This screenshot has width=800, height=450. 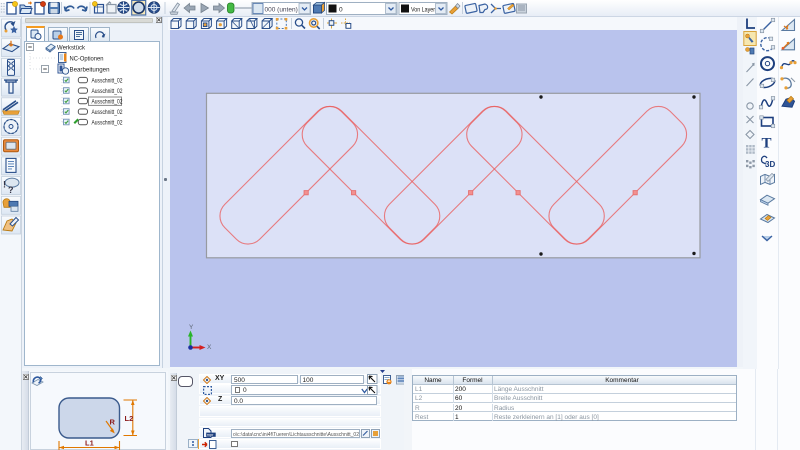 I want to click on svg-text: Bearbeitungen, so click(x=90, y=69).